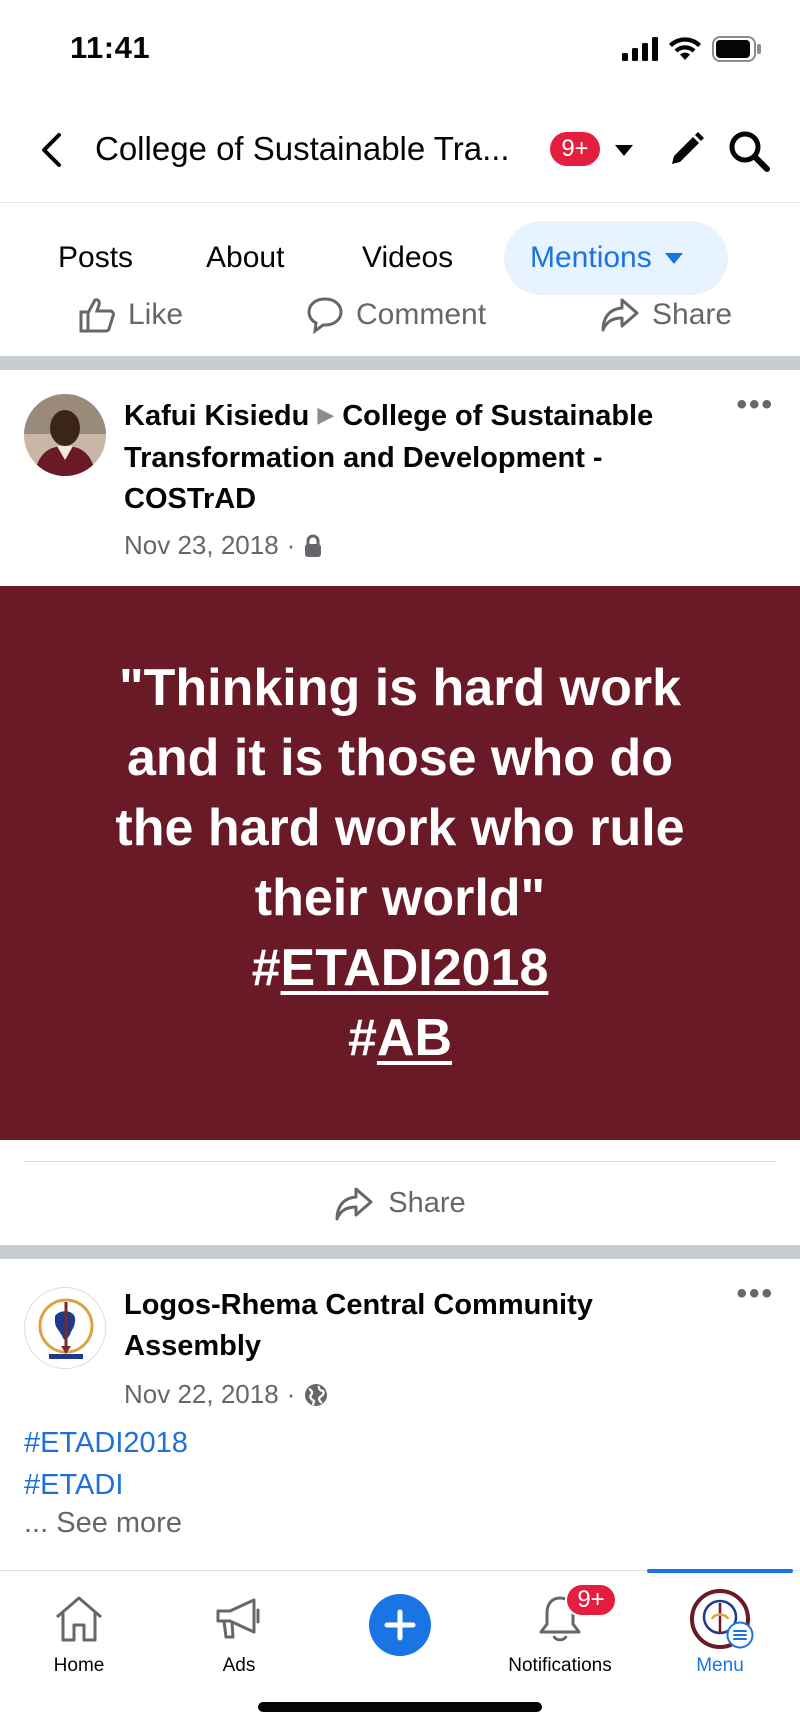  Describe the element at coordinates (103, 1523) in the screenshot. I see `see-more-link: ... See more` at that location.